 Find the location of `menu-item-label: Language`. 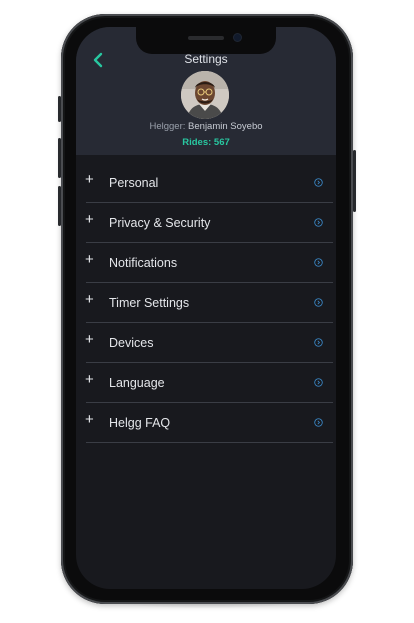

menu-item-label: Language is located at coordinates (137, 383).